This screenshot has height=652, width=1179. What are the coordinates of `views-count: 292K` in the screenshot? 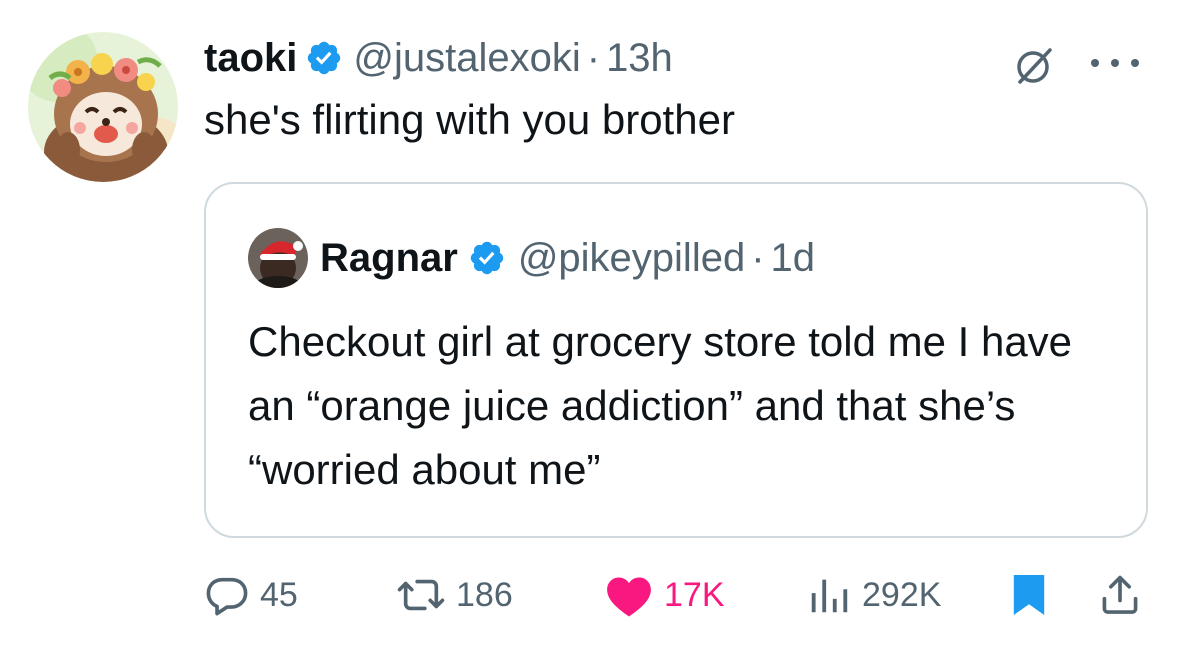 It's located at (902, 594).